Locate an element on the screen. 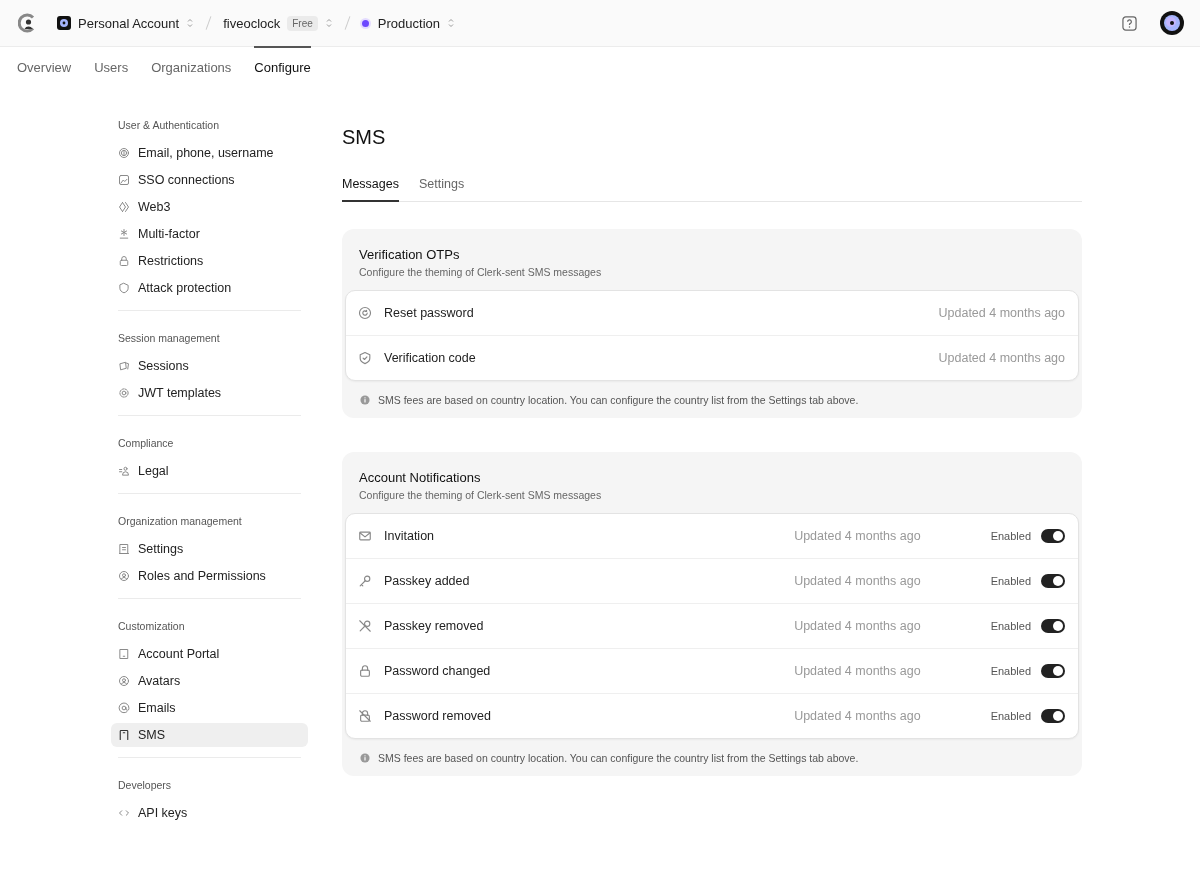 Image resolution: width=1200 pixels, height=883 pixels. tab: Messages is located at coordinates (370, 189).